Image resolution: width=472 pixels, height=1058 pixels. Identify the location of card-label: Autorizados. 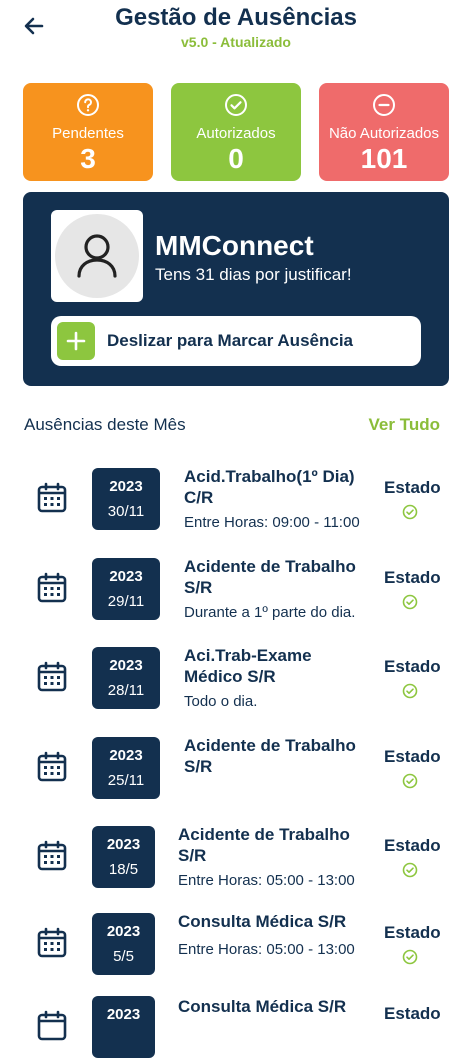
(236, 133).